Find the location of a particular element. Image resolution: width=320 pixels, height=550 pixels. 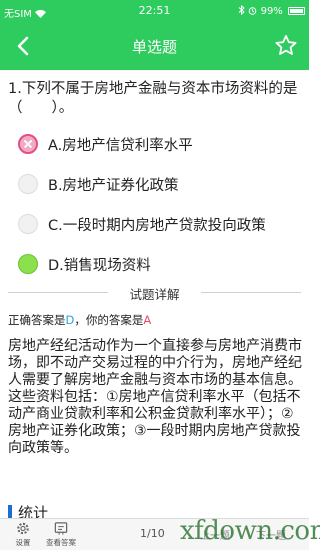

option-b: B.房地产证券化政策 is located at coordinates (154, 184).